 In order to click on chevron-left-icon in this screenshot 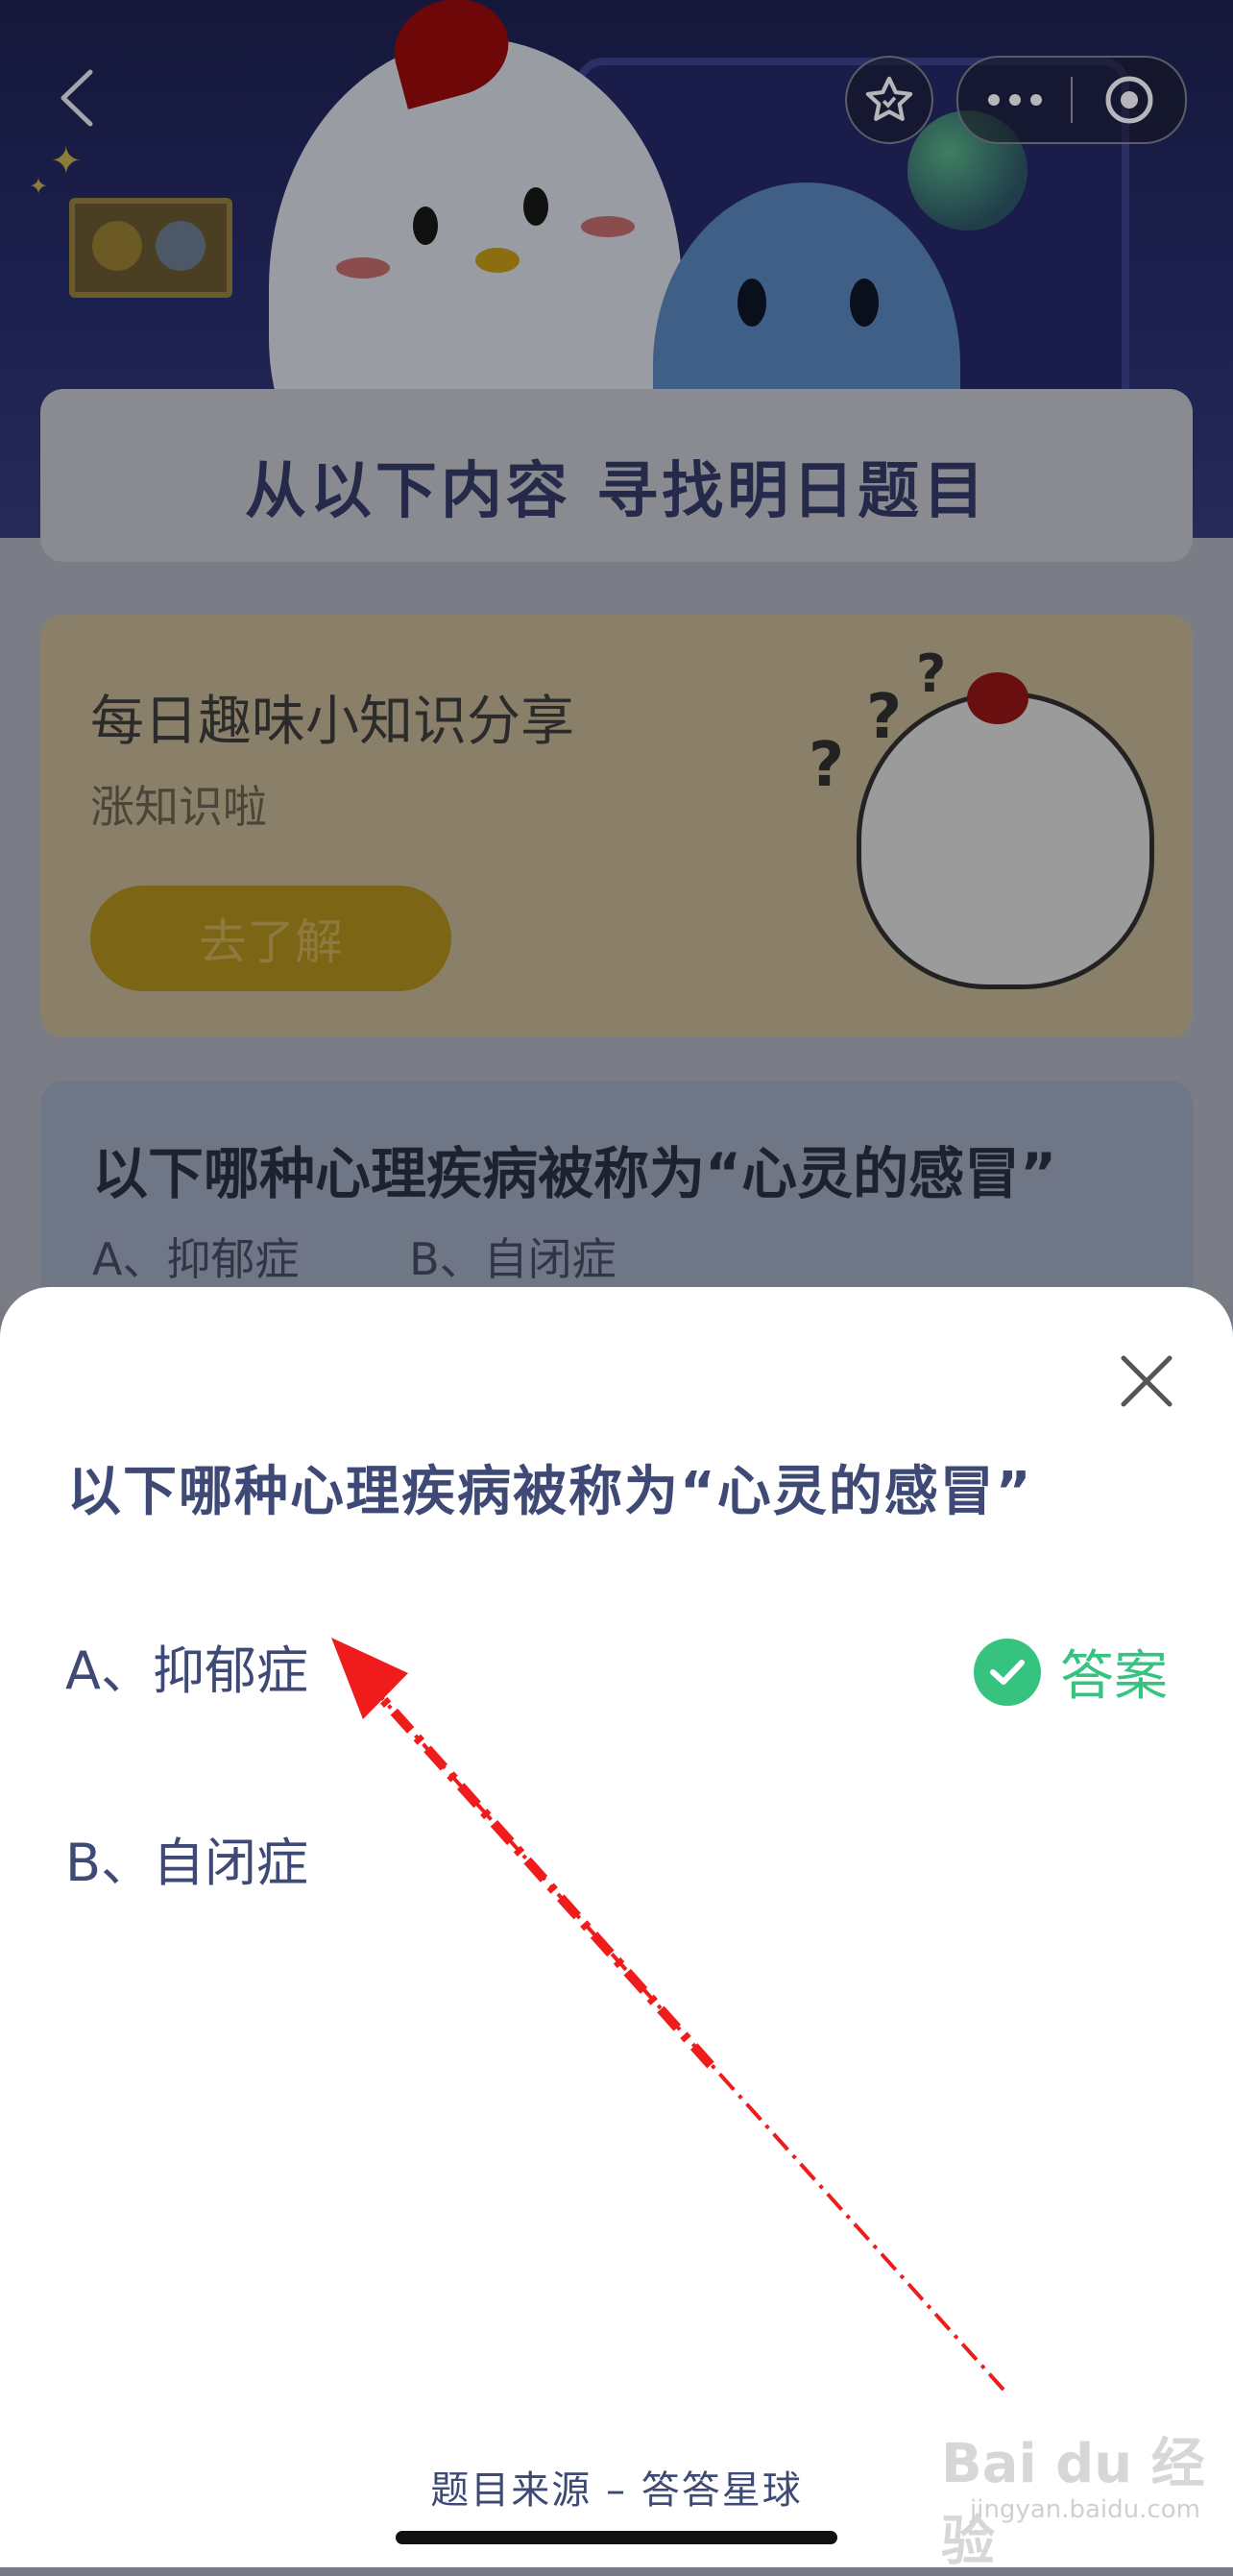, I will do `click(76, 98)`.